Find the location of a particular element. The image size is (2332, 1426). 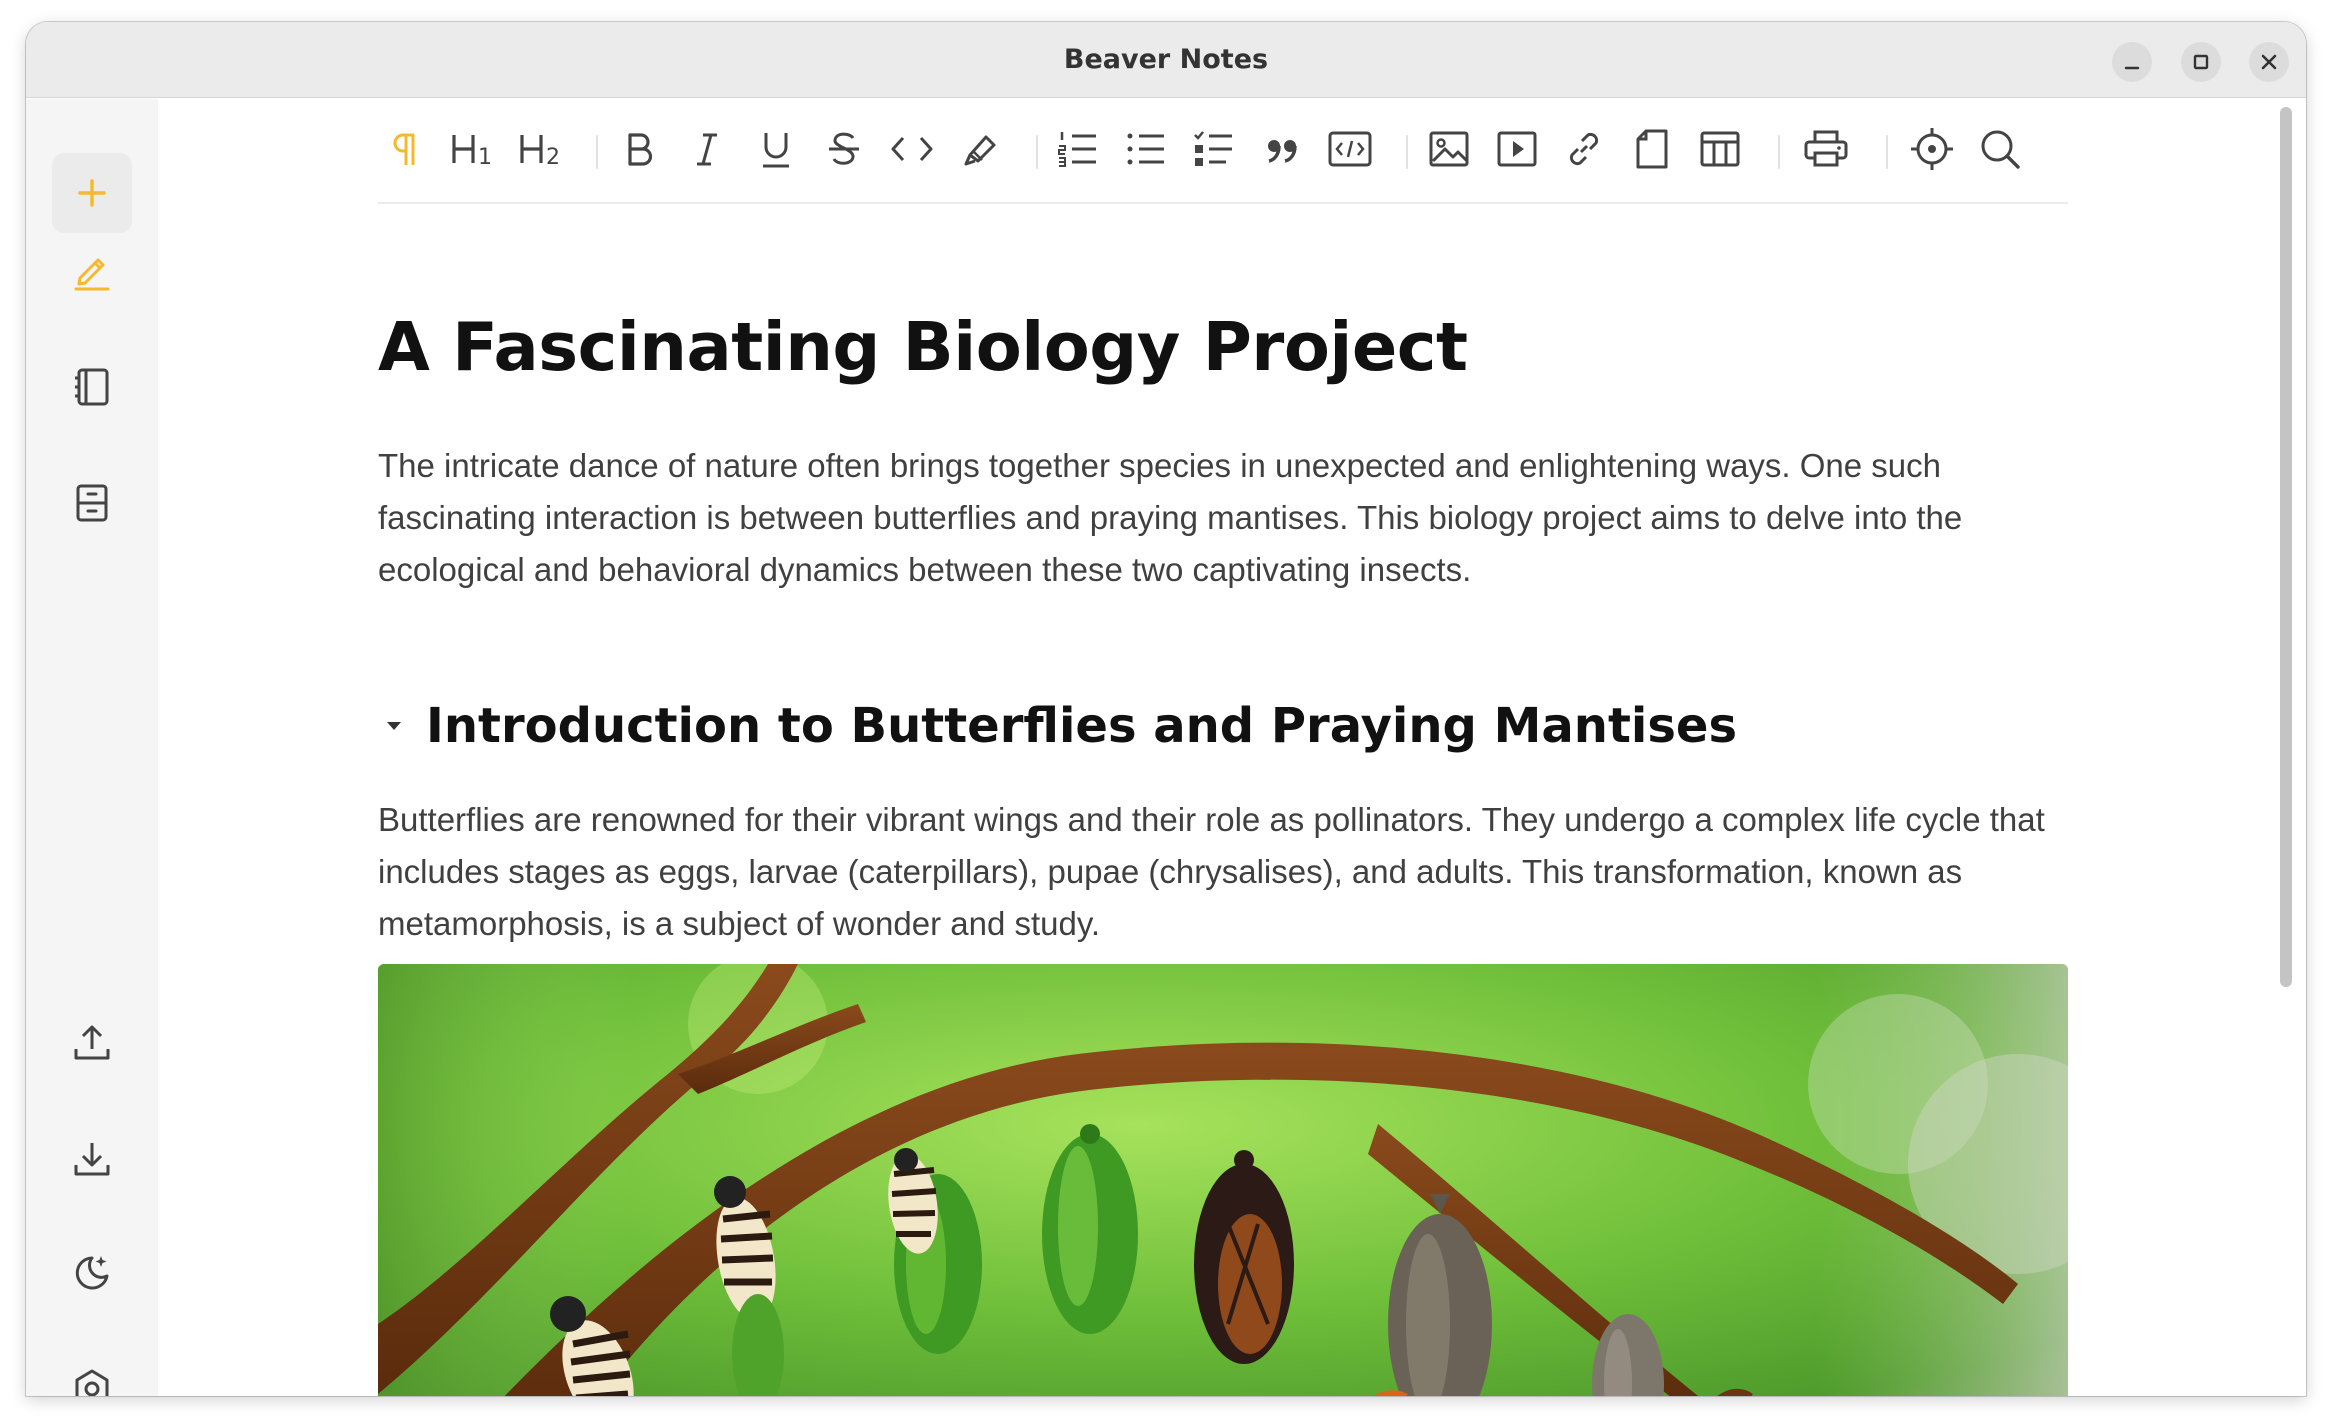

search-button is located at coordinates (2000, 149).